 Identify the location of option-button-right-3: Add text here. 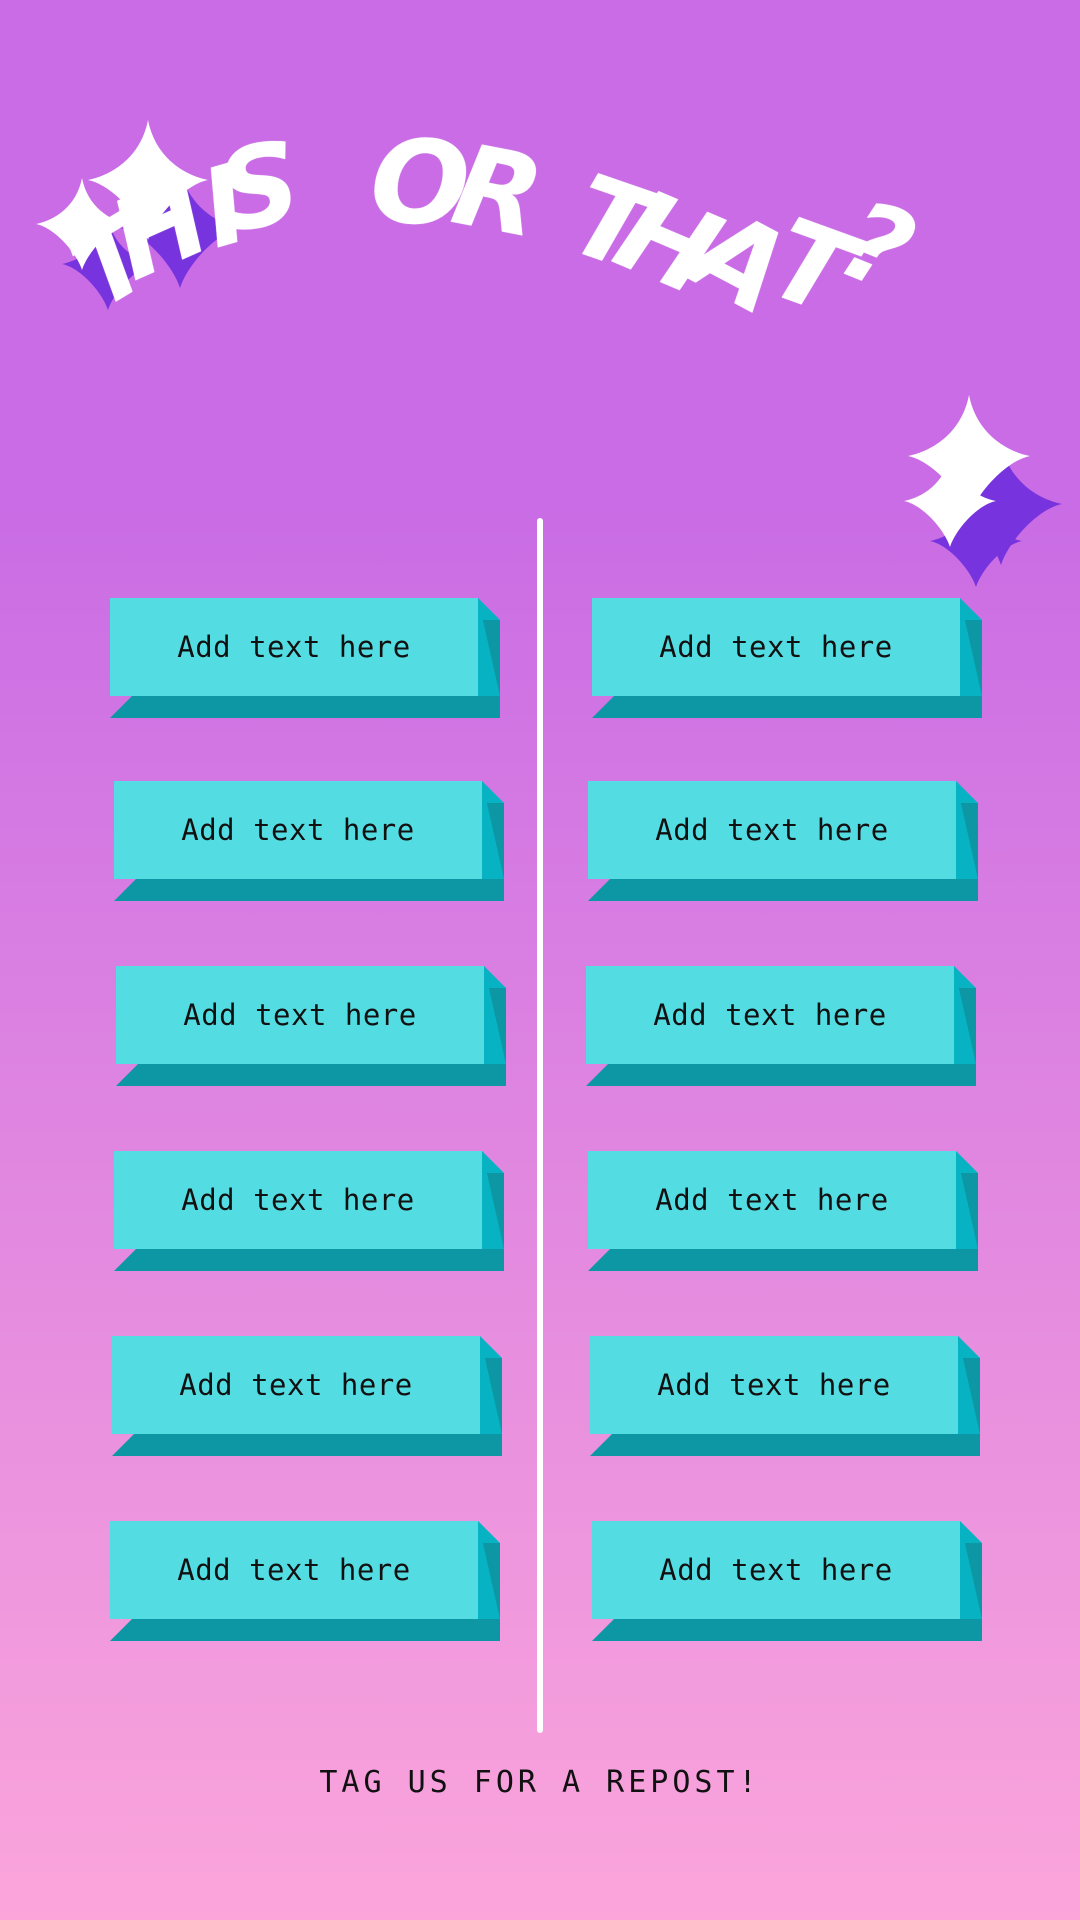
(781, 1026).